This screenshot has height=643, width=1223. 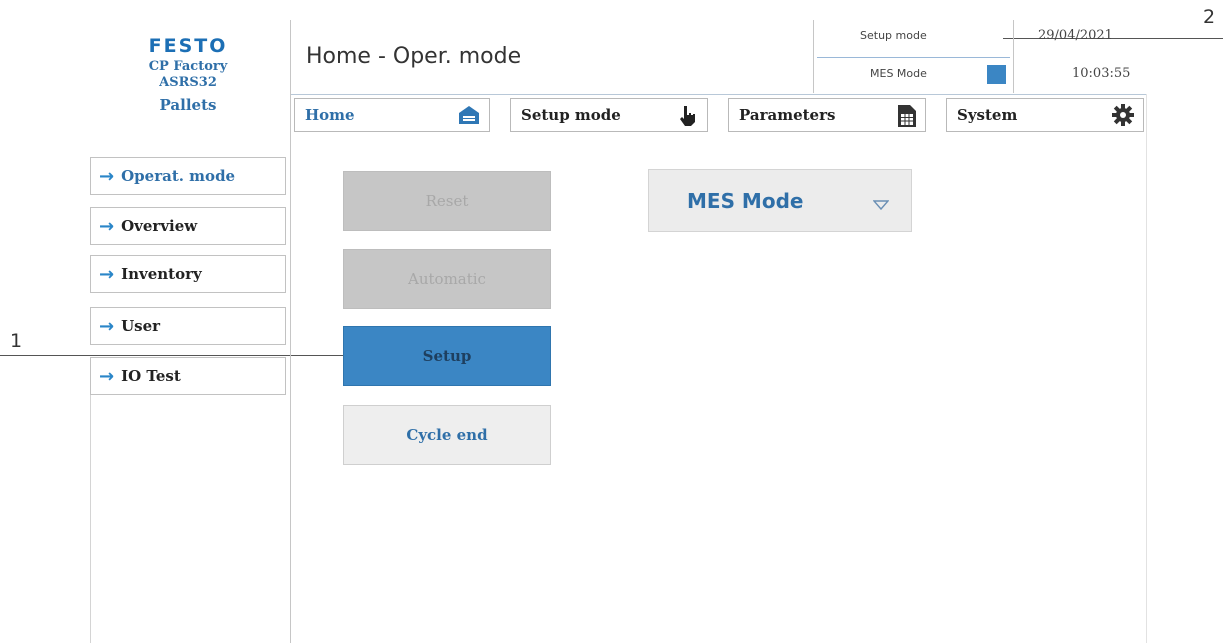 I want to click on sidebar-panel, so click(x=90, y=519).